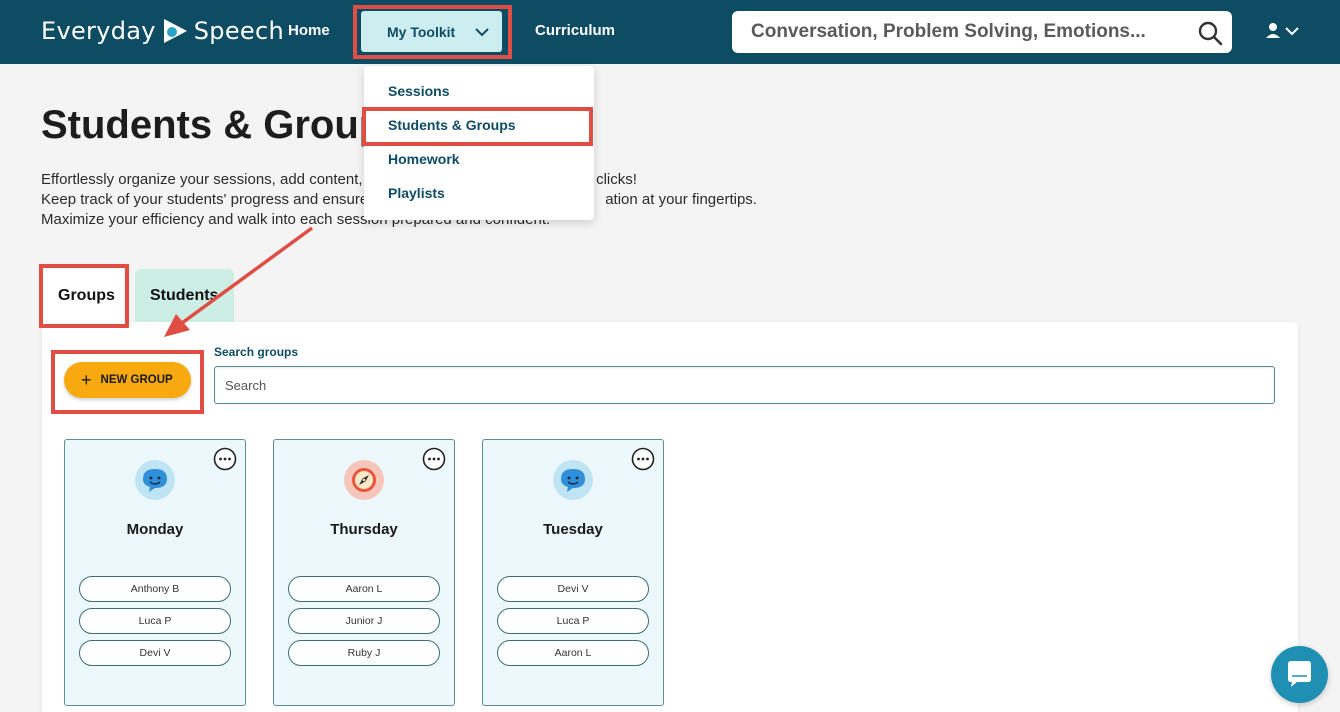 Image resolution: width=1340 pixels, height=712 pixels. What do you see at coordinates (238, 31) in the screenshot?
I see `logo-text-right: Speech` at bounding box center [238, 31].